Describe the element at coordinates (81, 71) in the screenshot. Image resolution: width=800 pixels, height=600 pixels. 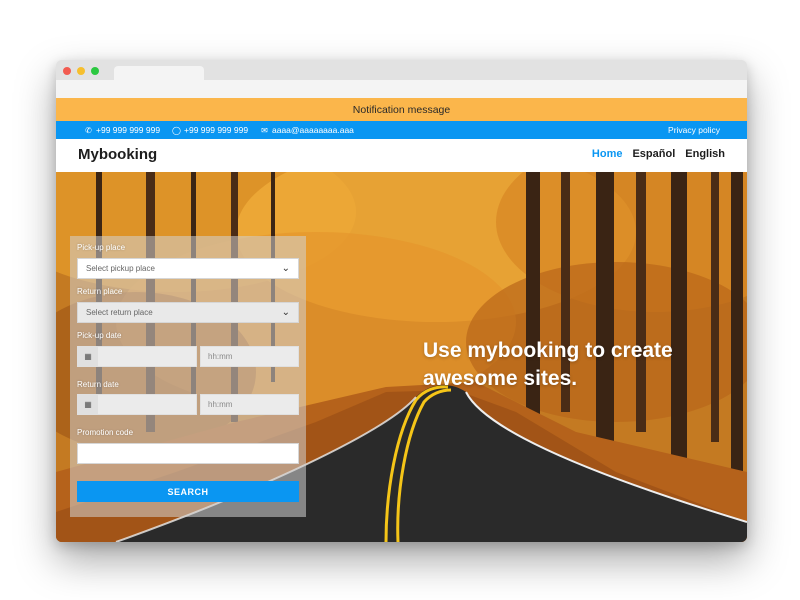
I see `minimize-window-button` at that location.